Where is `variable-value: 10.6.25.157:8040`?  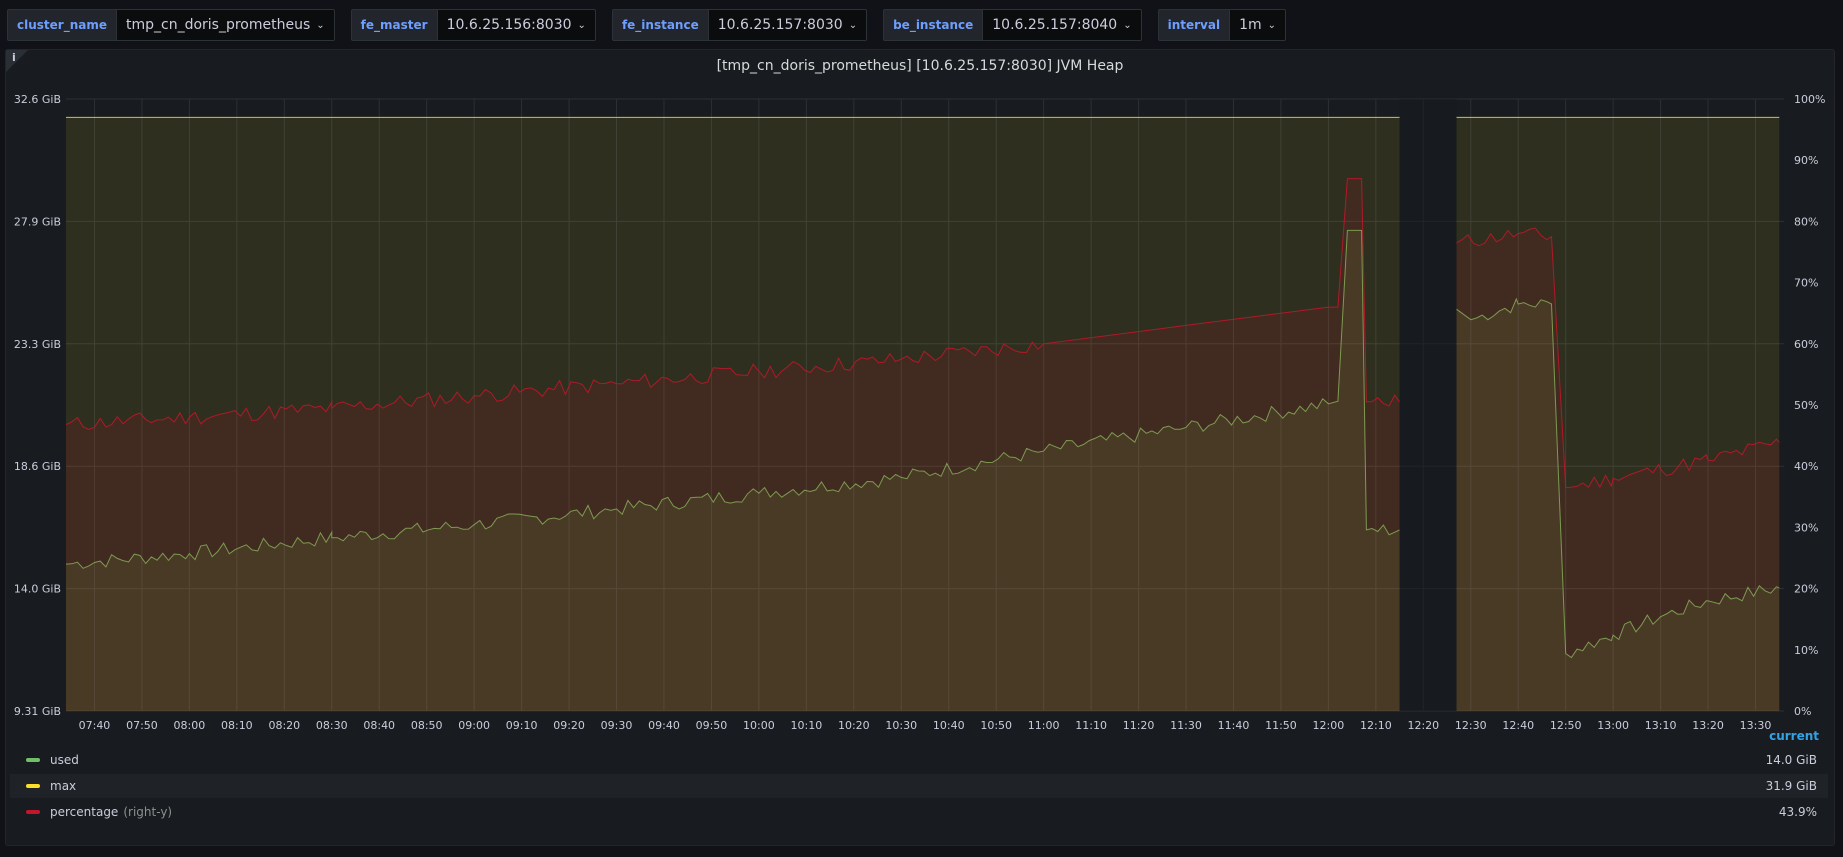 variable-value: 10.6.25.157:8040 is located at coordinates (1055, 25).